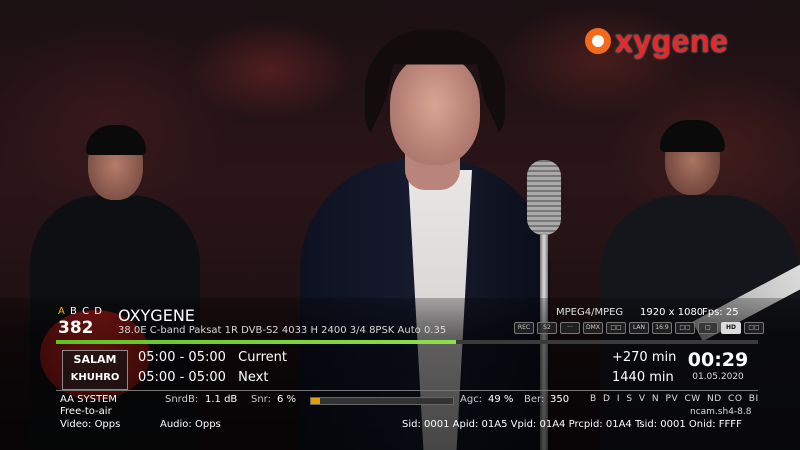  I want to click on video-resolution: 1920 x 1080, so click(672, 312).